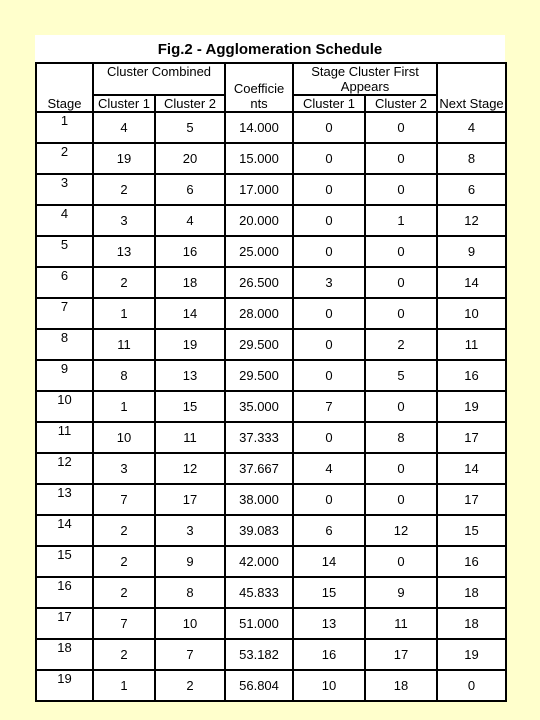 Image resolution: width=540 pixels, height=720 pixels. What do you see at coordinates (472, 375) in the screenshot?
I see `cell-next-stage: 16` at bounding box center [472, 375].